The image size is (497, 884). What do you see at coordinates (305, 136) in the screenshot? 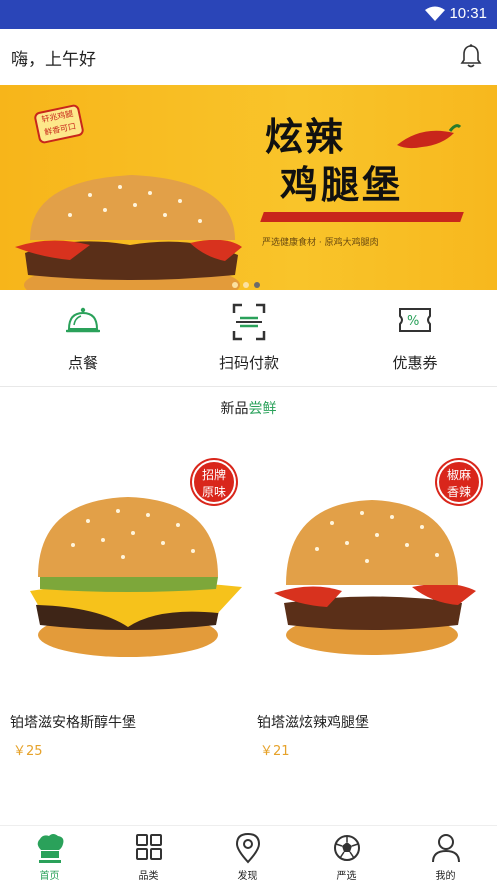
I see `banner-title-line1: 炫辣` at bounding box center [305, 136].